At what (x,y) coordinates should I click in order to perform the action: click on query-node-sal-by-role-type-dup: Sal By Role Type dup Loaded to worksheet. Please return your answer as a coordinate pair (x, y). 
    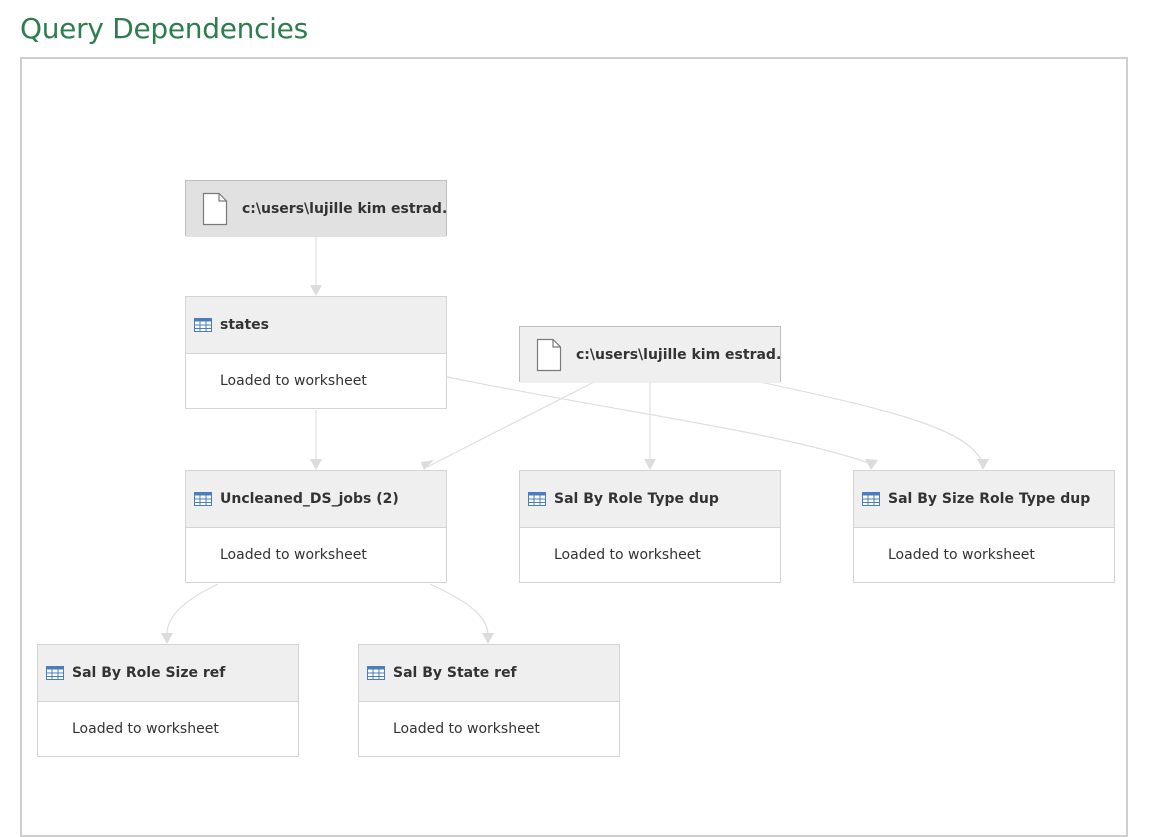
    Looking at the image, I should click on (650, 526).